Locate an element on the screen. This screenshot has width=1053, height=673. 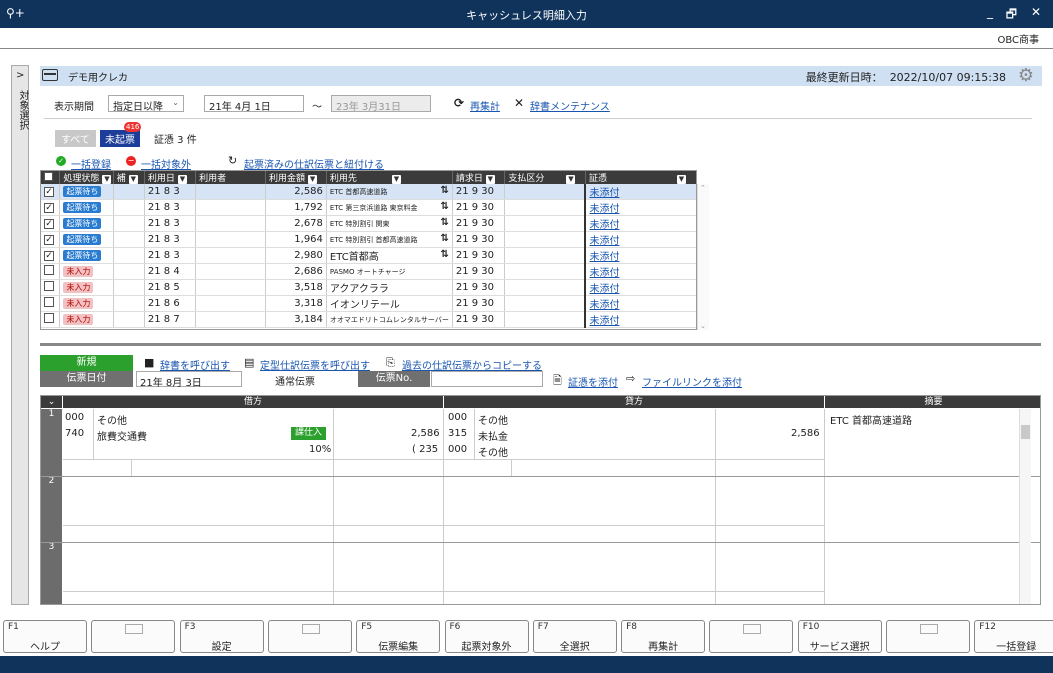
col-amount: 利用金額 ▼ is located at coordinates (296, 177).